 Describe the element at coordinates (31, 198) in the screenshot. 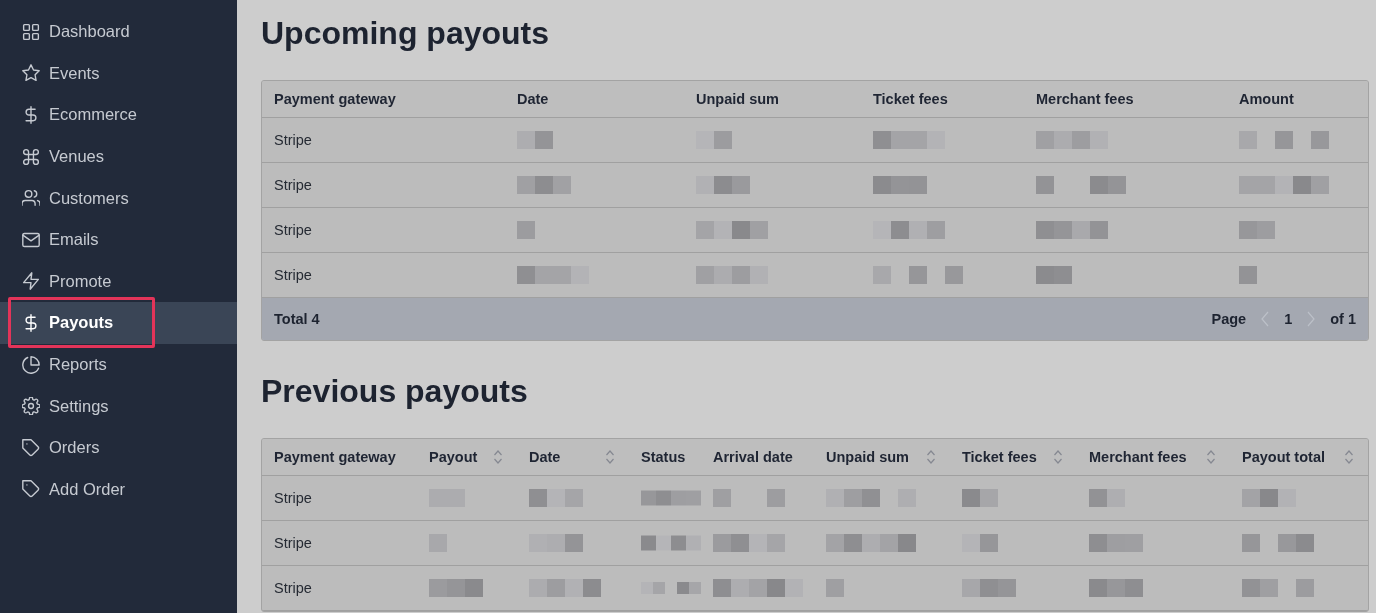

I see `users-icon` at that location.